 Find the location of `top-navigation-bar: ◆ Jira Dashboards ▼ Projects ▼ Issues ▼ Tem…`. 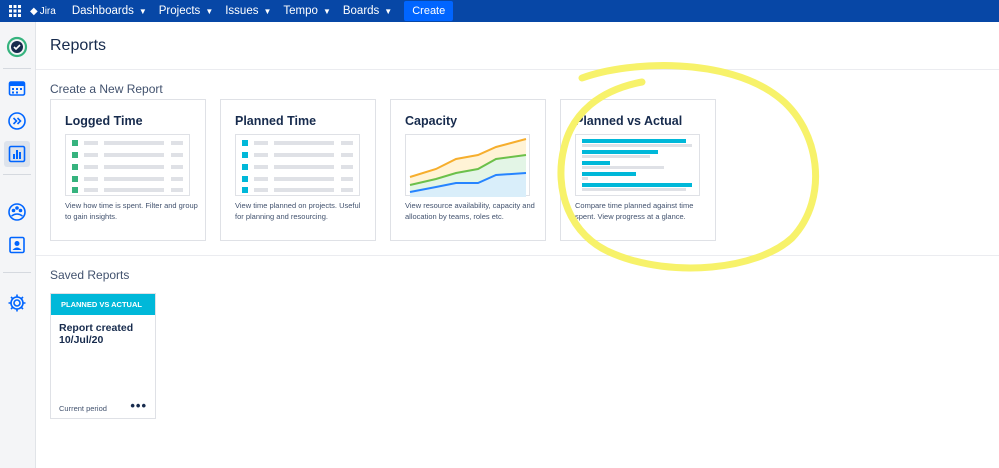

top-navigation-bar: ◆ Jira Dashboards ▼ Projects ▼ Issues ▼ Tem… is located at coordinates (499, 11).